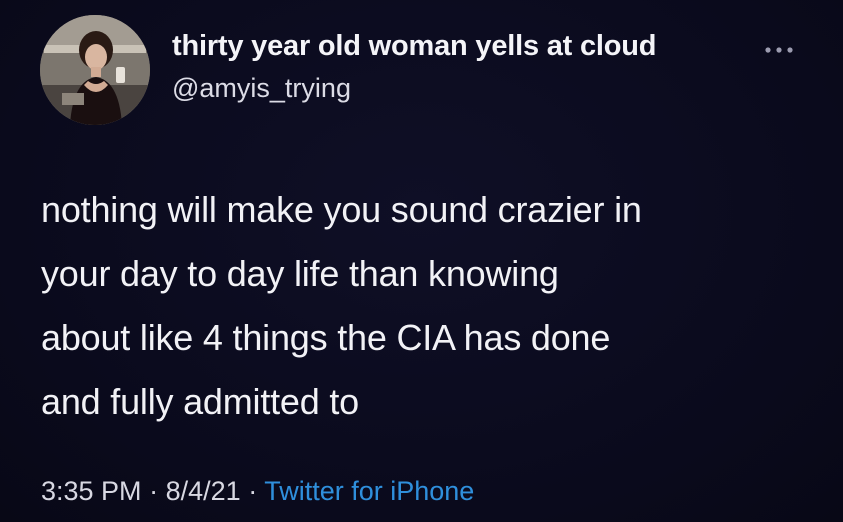 This screenshot has width=843, height=522. What do you see at coordinates (203, 491) in the screenshot?
I see `tweet-date: 8/4/21` at bounding box center [203, 491].